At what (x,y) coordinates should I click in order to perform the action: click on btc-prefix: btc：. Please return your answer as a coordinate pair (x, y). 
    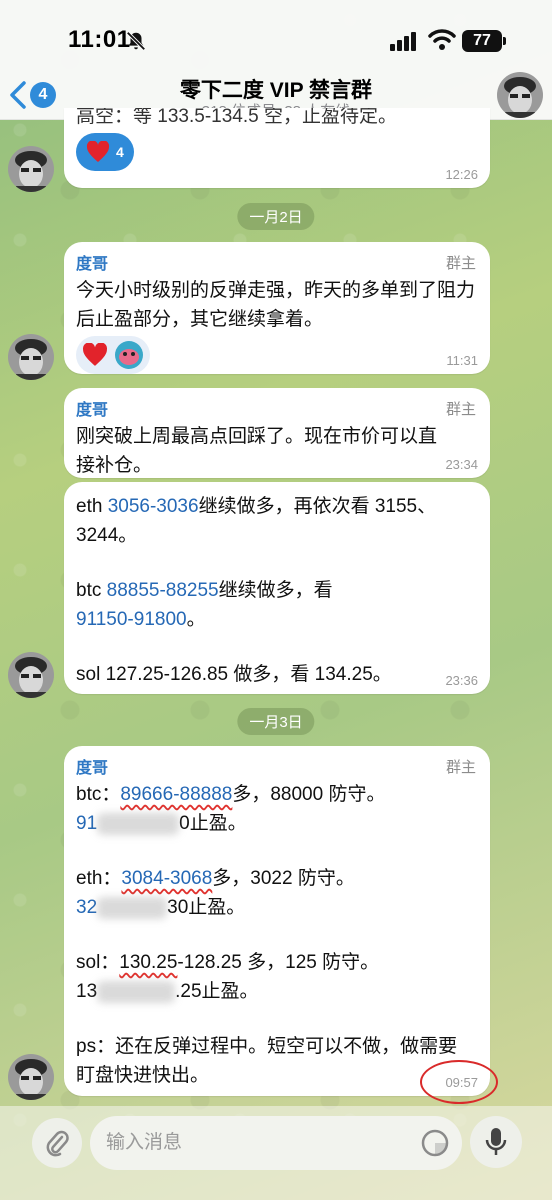
    Looking at the image, I should click on (98, 794).